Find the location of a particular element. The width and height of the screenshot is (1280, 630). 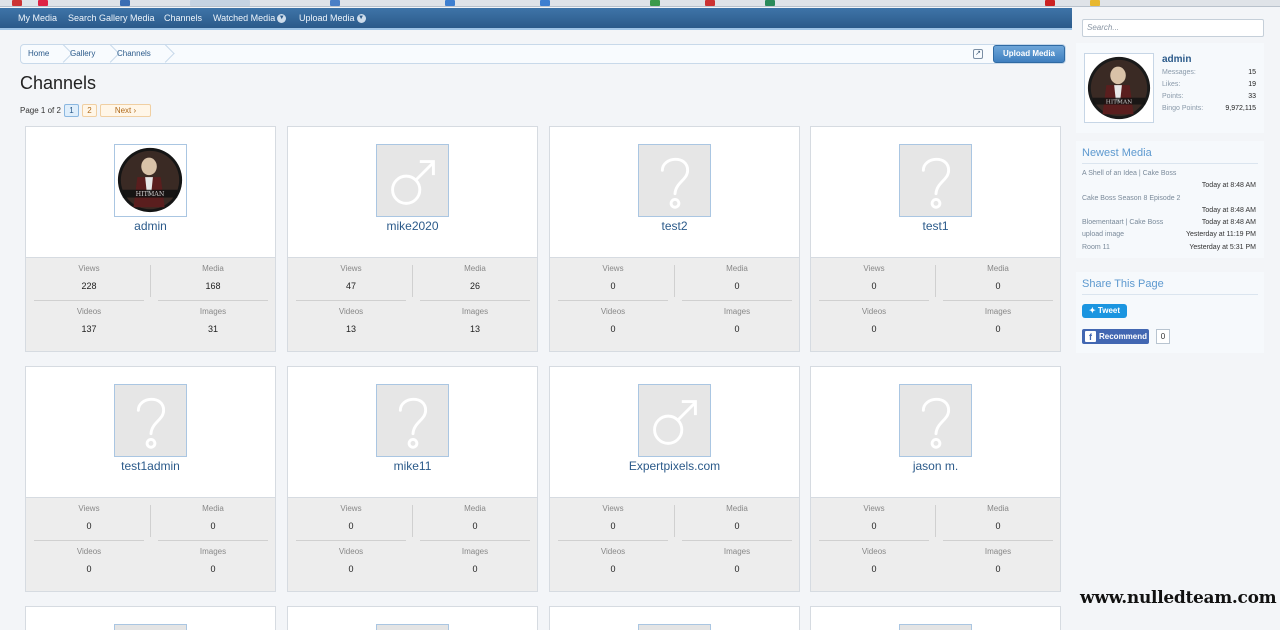

visitor-avatar: HITMAN is located at coordinates (1119, 88).